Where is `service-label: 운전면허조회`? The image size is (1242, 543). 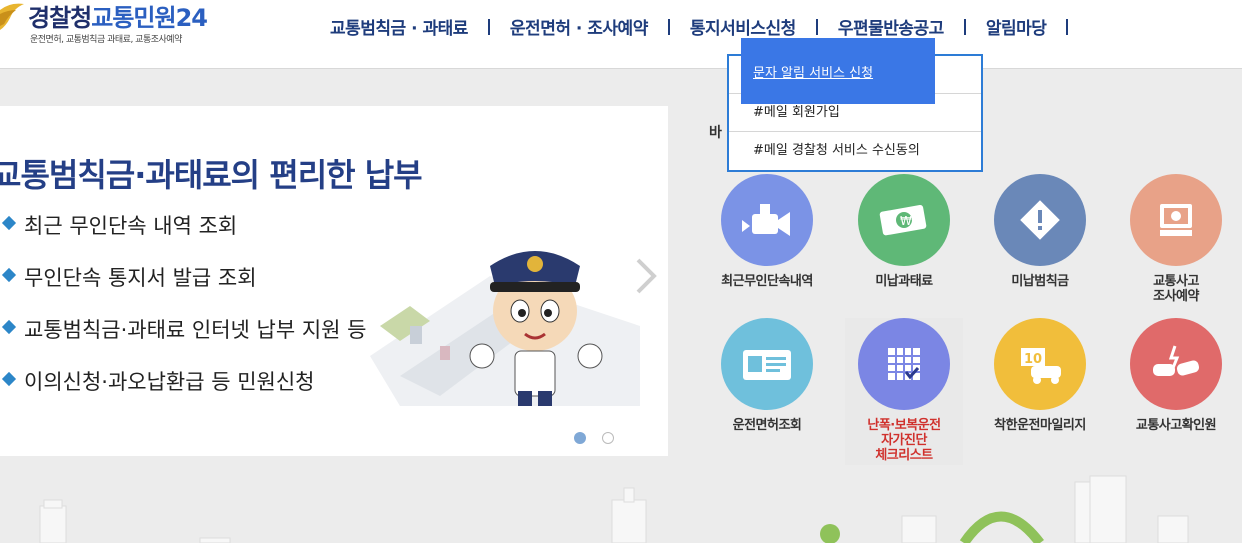
service-label: 운전면허조회 is located at coordinates (767, 425).